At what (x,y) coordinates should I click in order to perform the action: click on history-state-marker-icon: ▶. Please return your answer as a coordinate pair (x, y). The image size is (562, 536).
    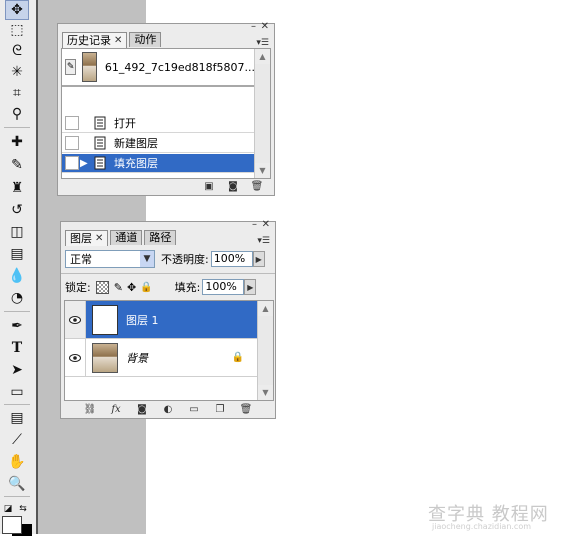
    Looking at the image, I should click on (84, 163).